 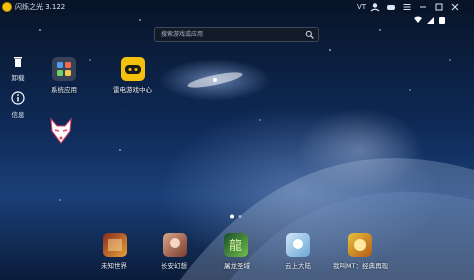 I want to click on dock-app-3: 龍, so click(x=236, y=245).